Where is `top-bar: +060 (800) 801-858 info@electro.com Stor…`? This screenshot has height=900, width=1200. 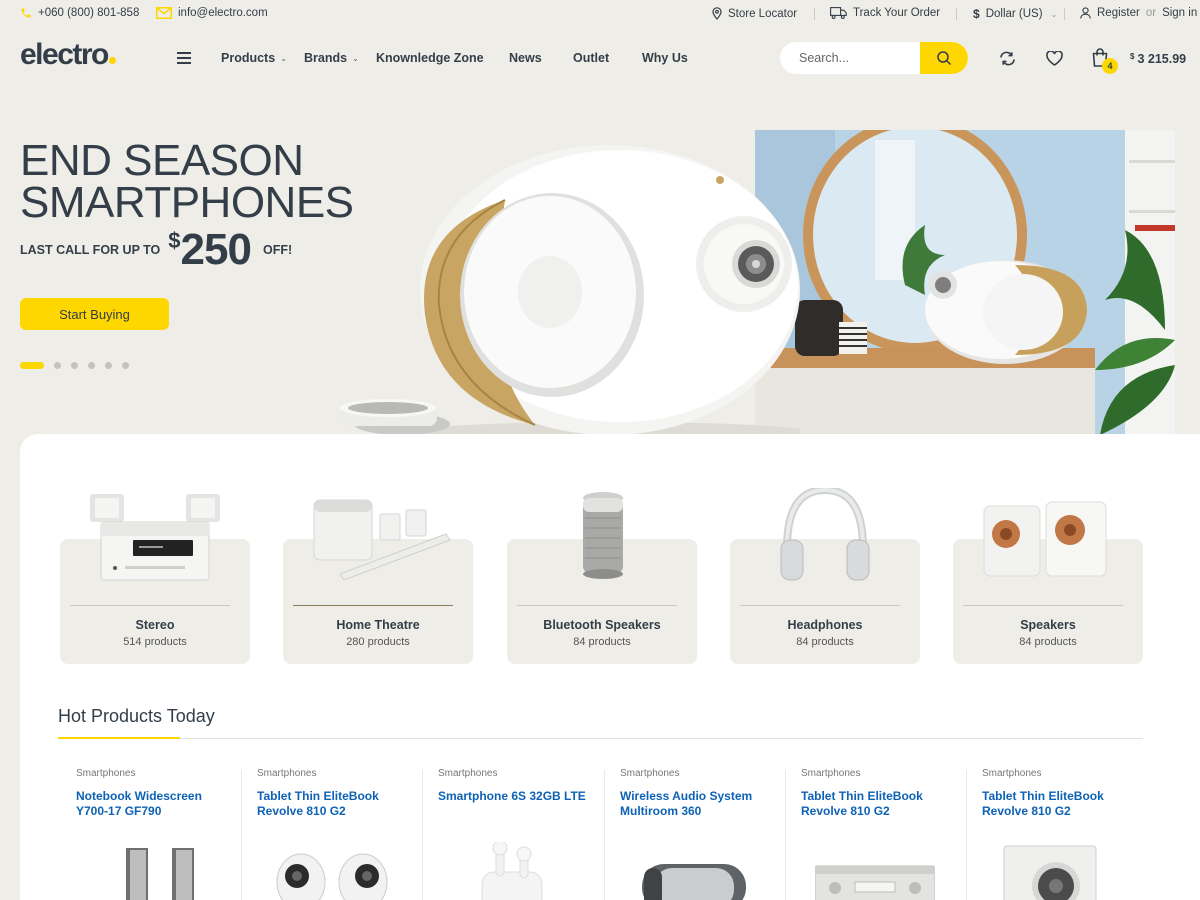 top-bar: +060 (800) 801-858 info@electro.com Stor… is located at coordinates (600, 14).